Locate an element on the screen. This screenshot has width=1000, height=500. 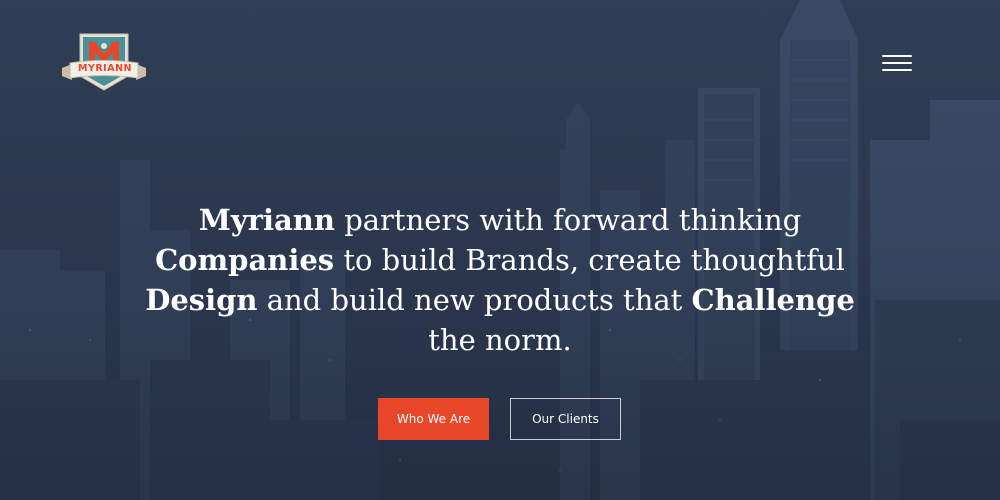
headline-emphasis: Design is located at coordinates (201, 300).